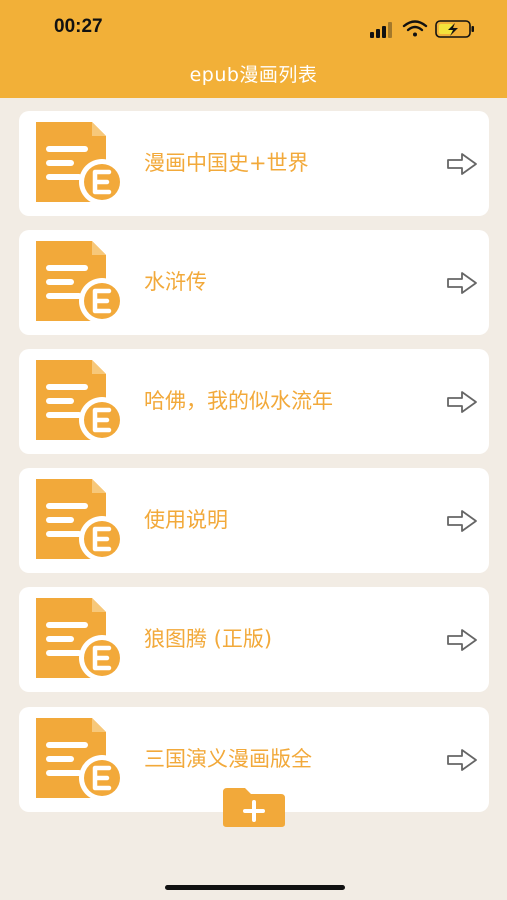  I want to click on add-folder-button, so click(254, 807).